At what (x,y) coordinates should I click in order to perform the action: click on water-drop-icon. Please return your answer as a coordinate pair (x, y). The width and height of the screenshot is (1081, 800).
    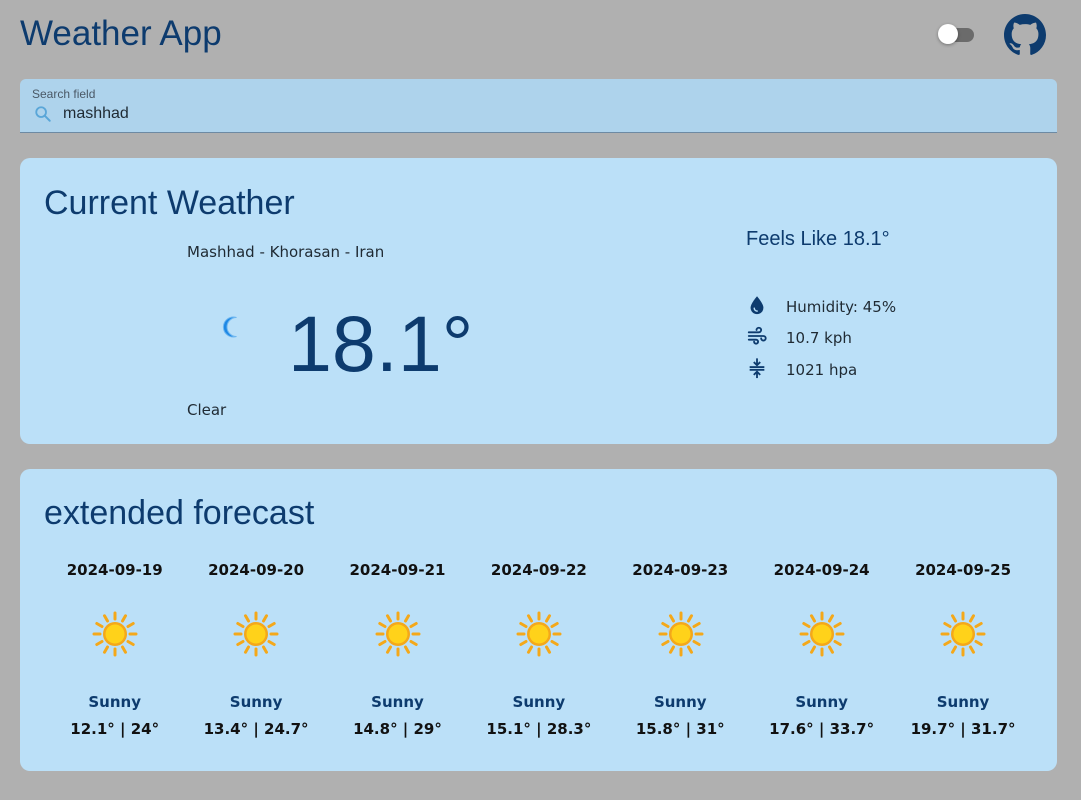
    Looking at the image, I should click on (757, 307).